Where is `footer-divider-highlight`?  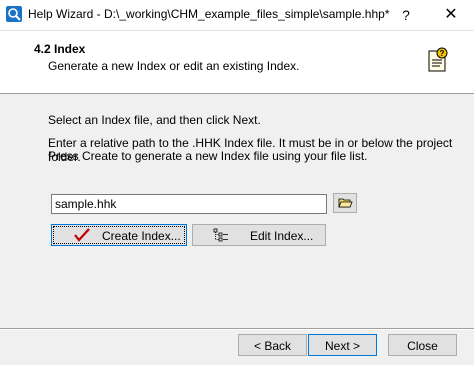 footer-divider-highlight is located at coordinates (237, 329).